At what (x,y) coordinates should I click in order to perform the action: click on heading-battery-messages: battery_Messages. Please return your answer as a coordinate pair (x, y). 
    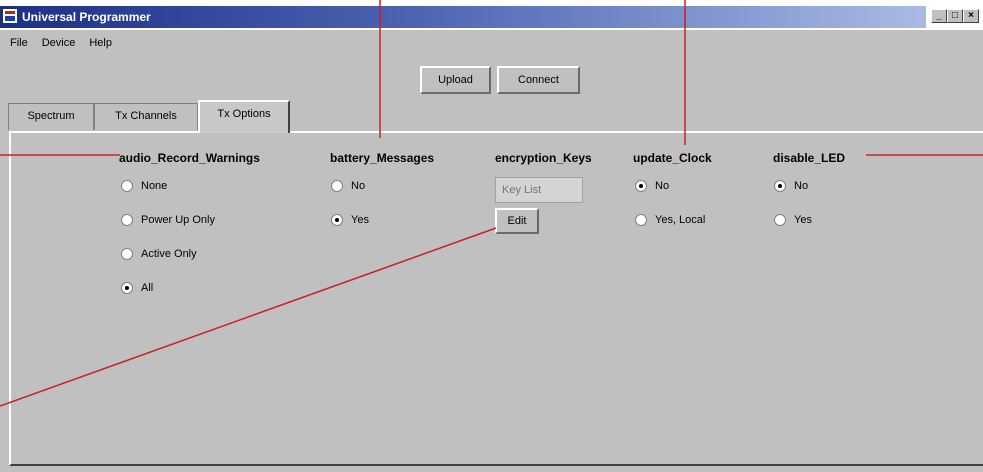
    Looking at the image, I should click on (382, 158).